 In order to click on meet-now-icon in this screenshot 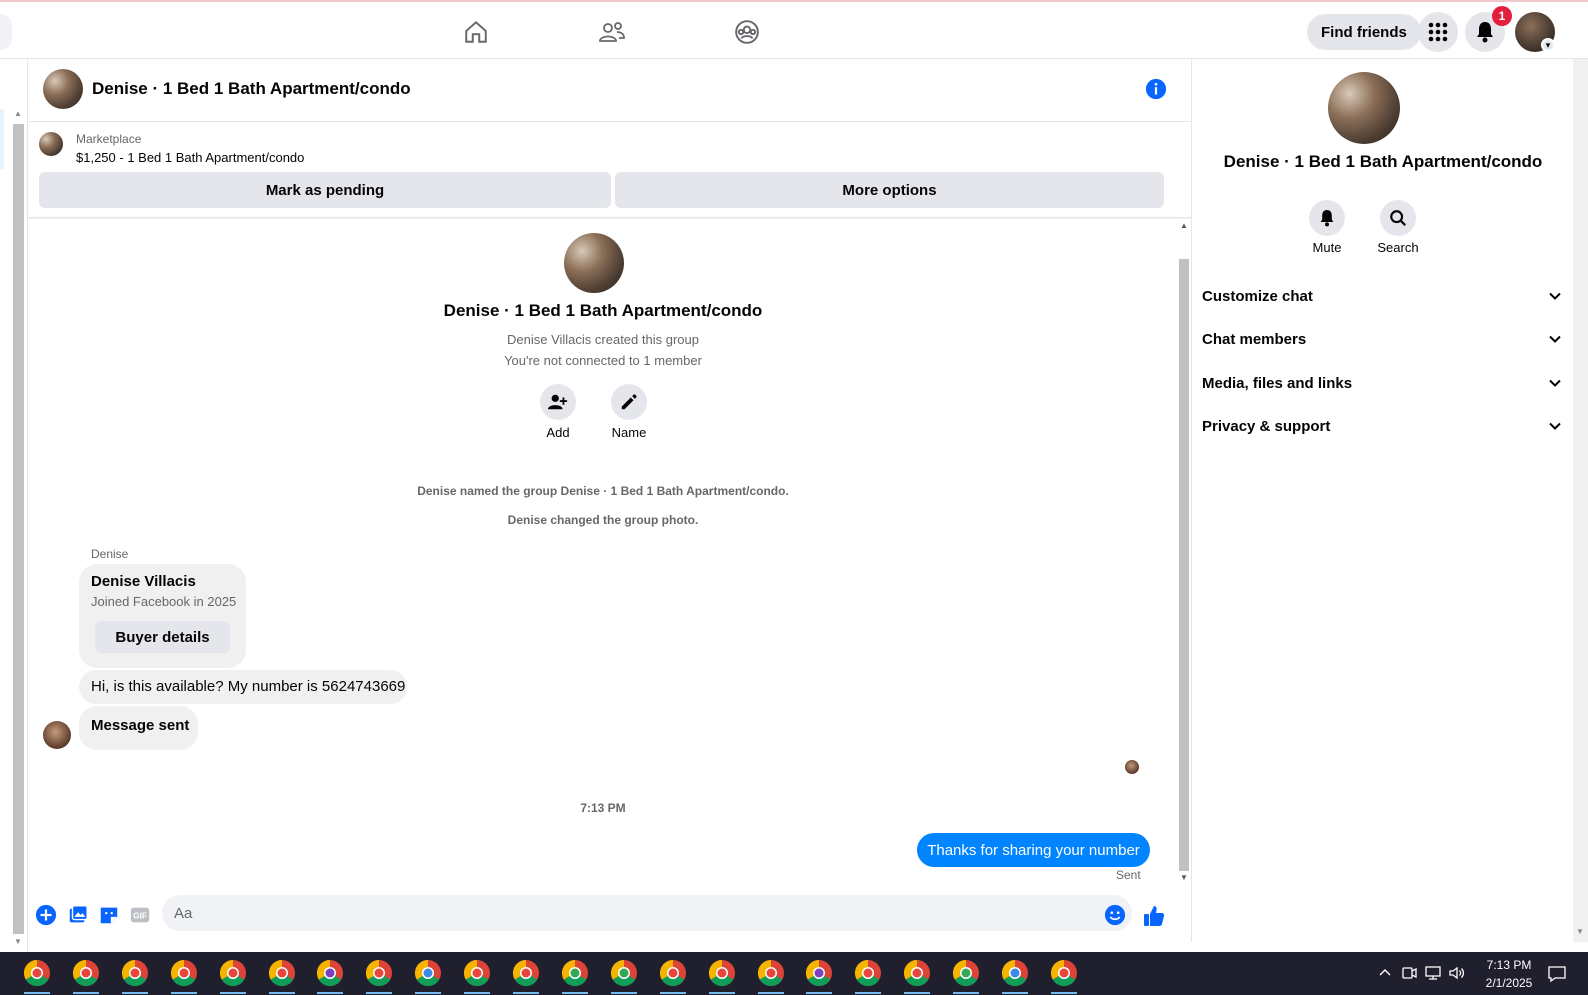, I will do `click(1409, 973)`.